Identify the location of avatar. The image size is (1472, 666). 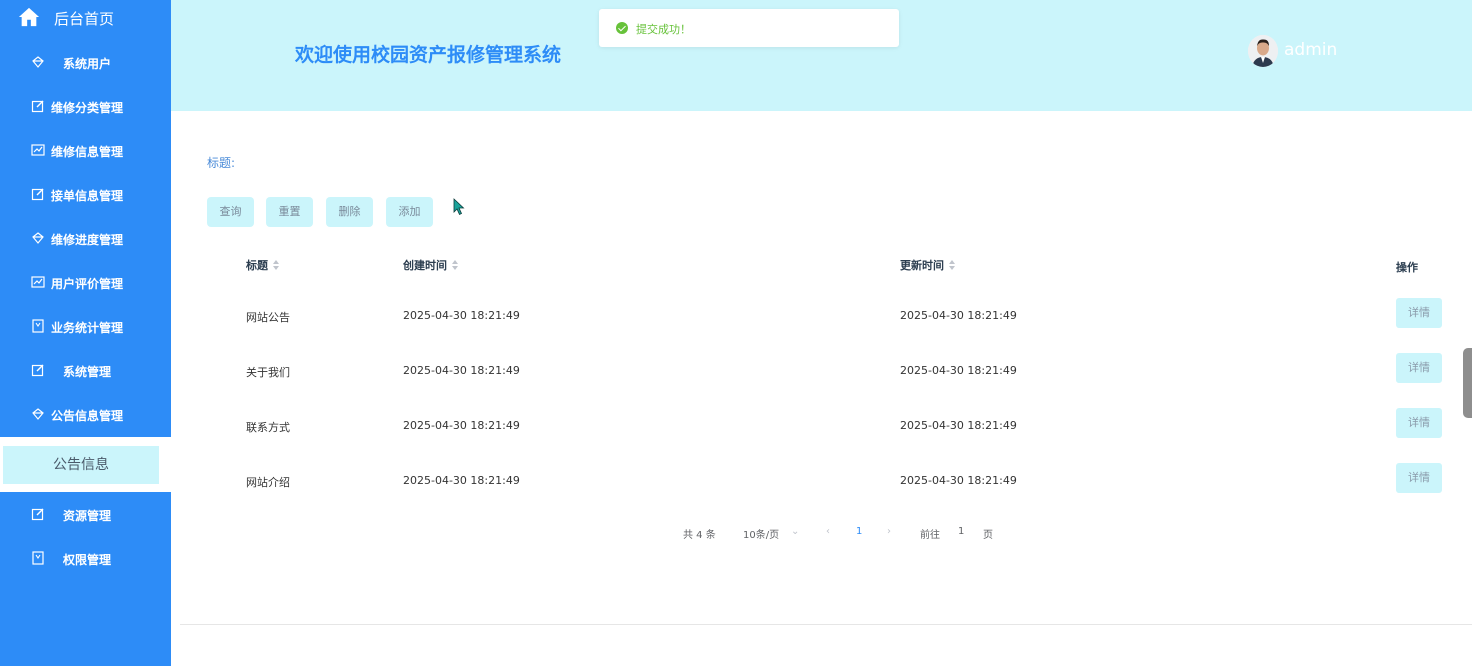
(1263, 51).